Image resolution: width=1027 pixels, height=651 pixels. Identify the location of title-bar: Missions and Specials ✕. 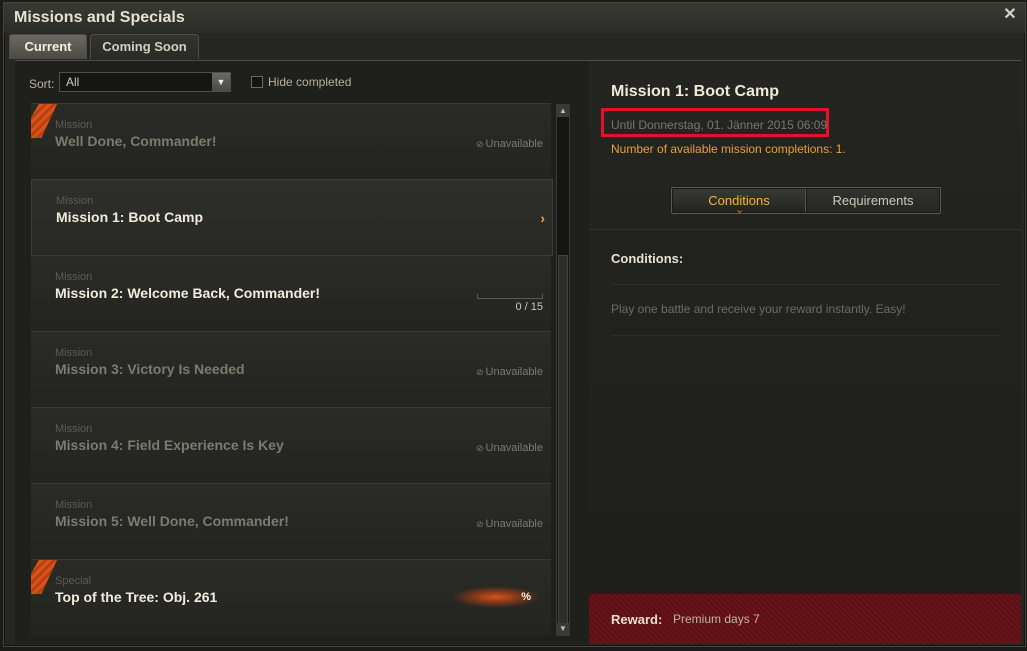
(514, 18).